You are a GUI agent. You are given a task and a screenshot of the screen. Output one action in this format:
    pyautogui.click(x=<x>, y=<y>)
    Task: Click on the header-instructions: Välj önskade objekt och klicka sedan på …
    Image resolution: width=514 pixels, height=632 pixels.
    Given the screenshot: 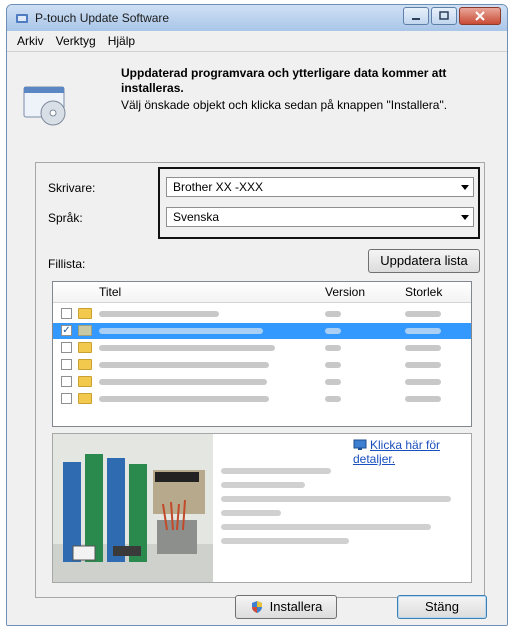 What is the action you would take?
    pyautogui.click(x=284, y=105)
    